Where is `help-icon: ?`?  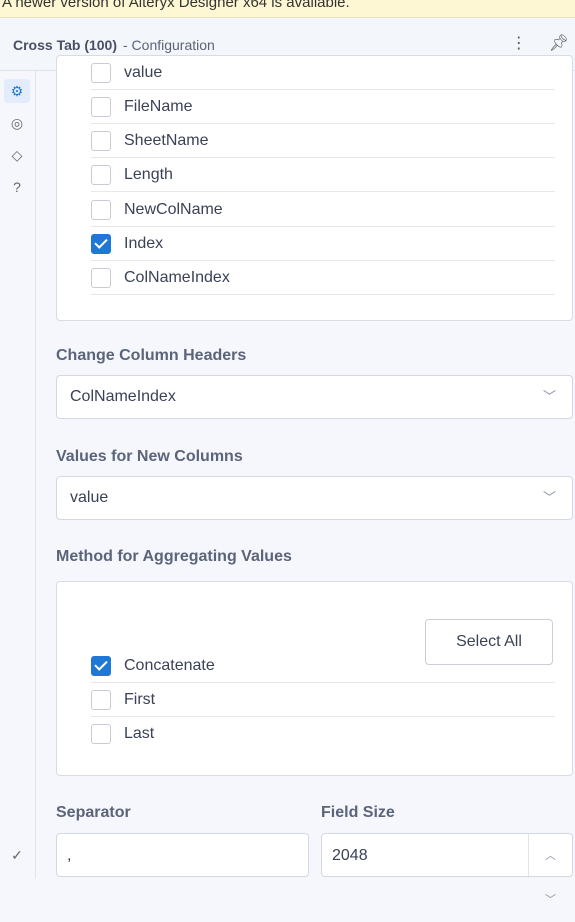
help-icon: ? is located at coordinates (17, 187).